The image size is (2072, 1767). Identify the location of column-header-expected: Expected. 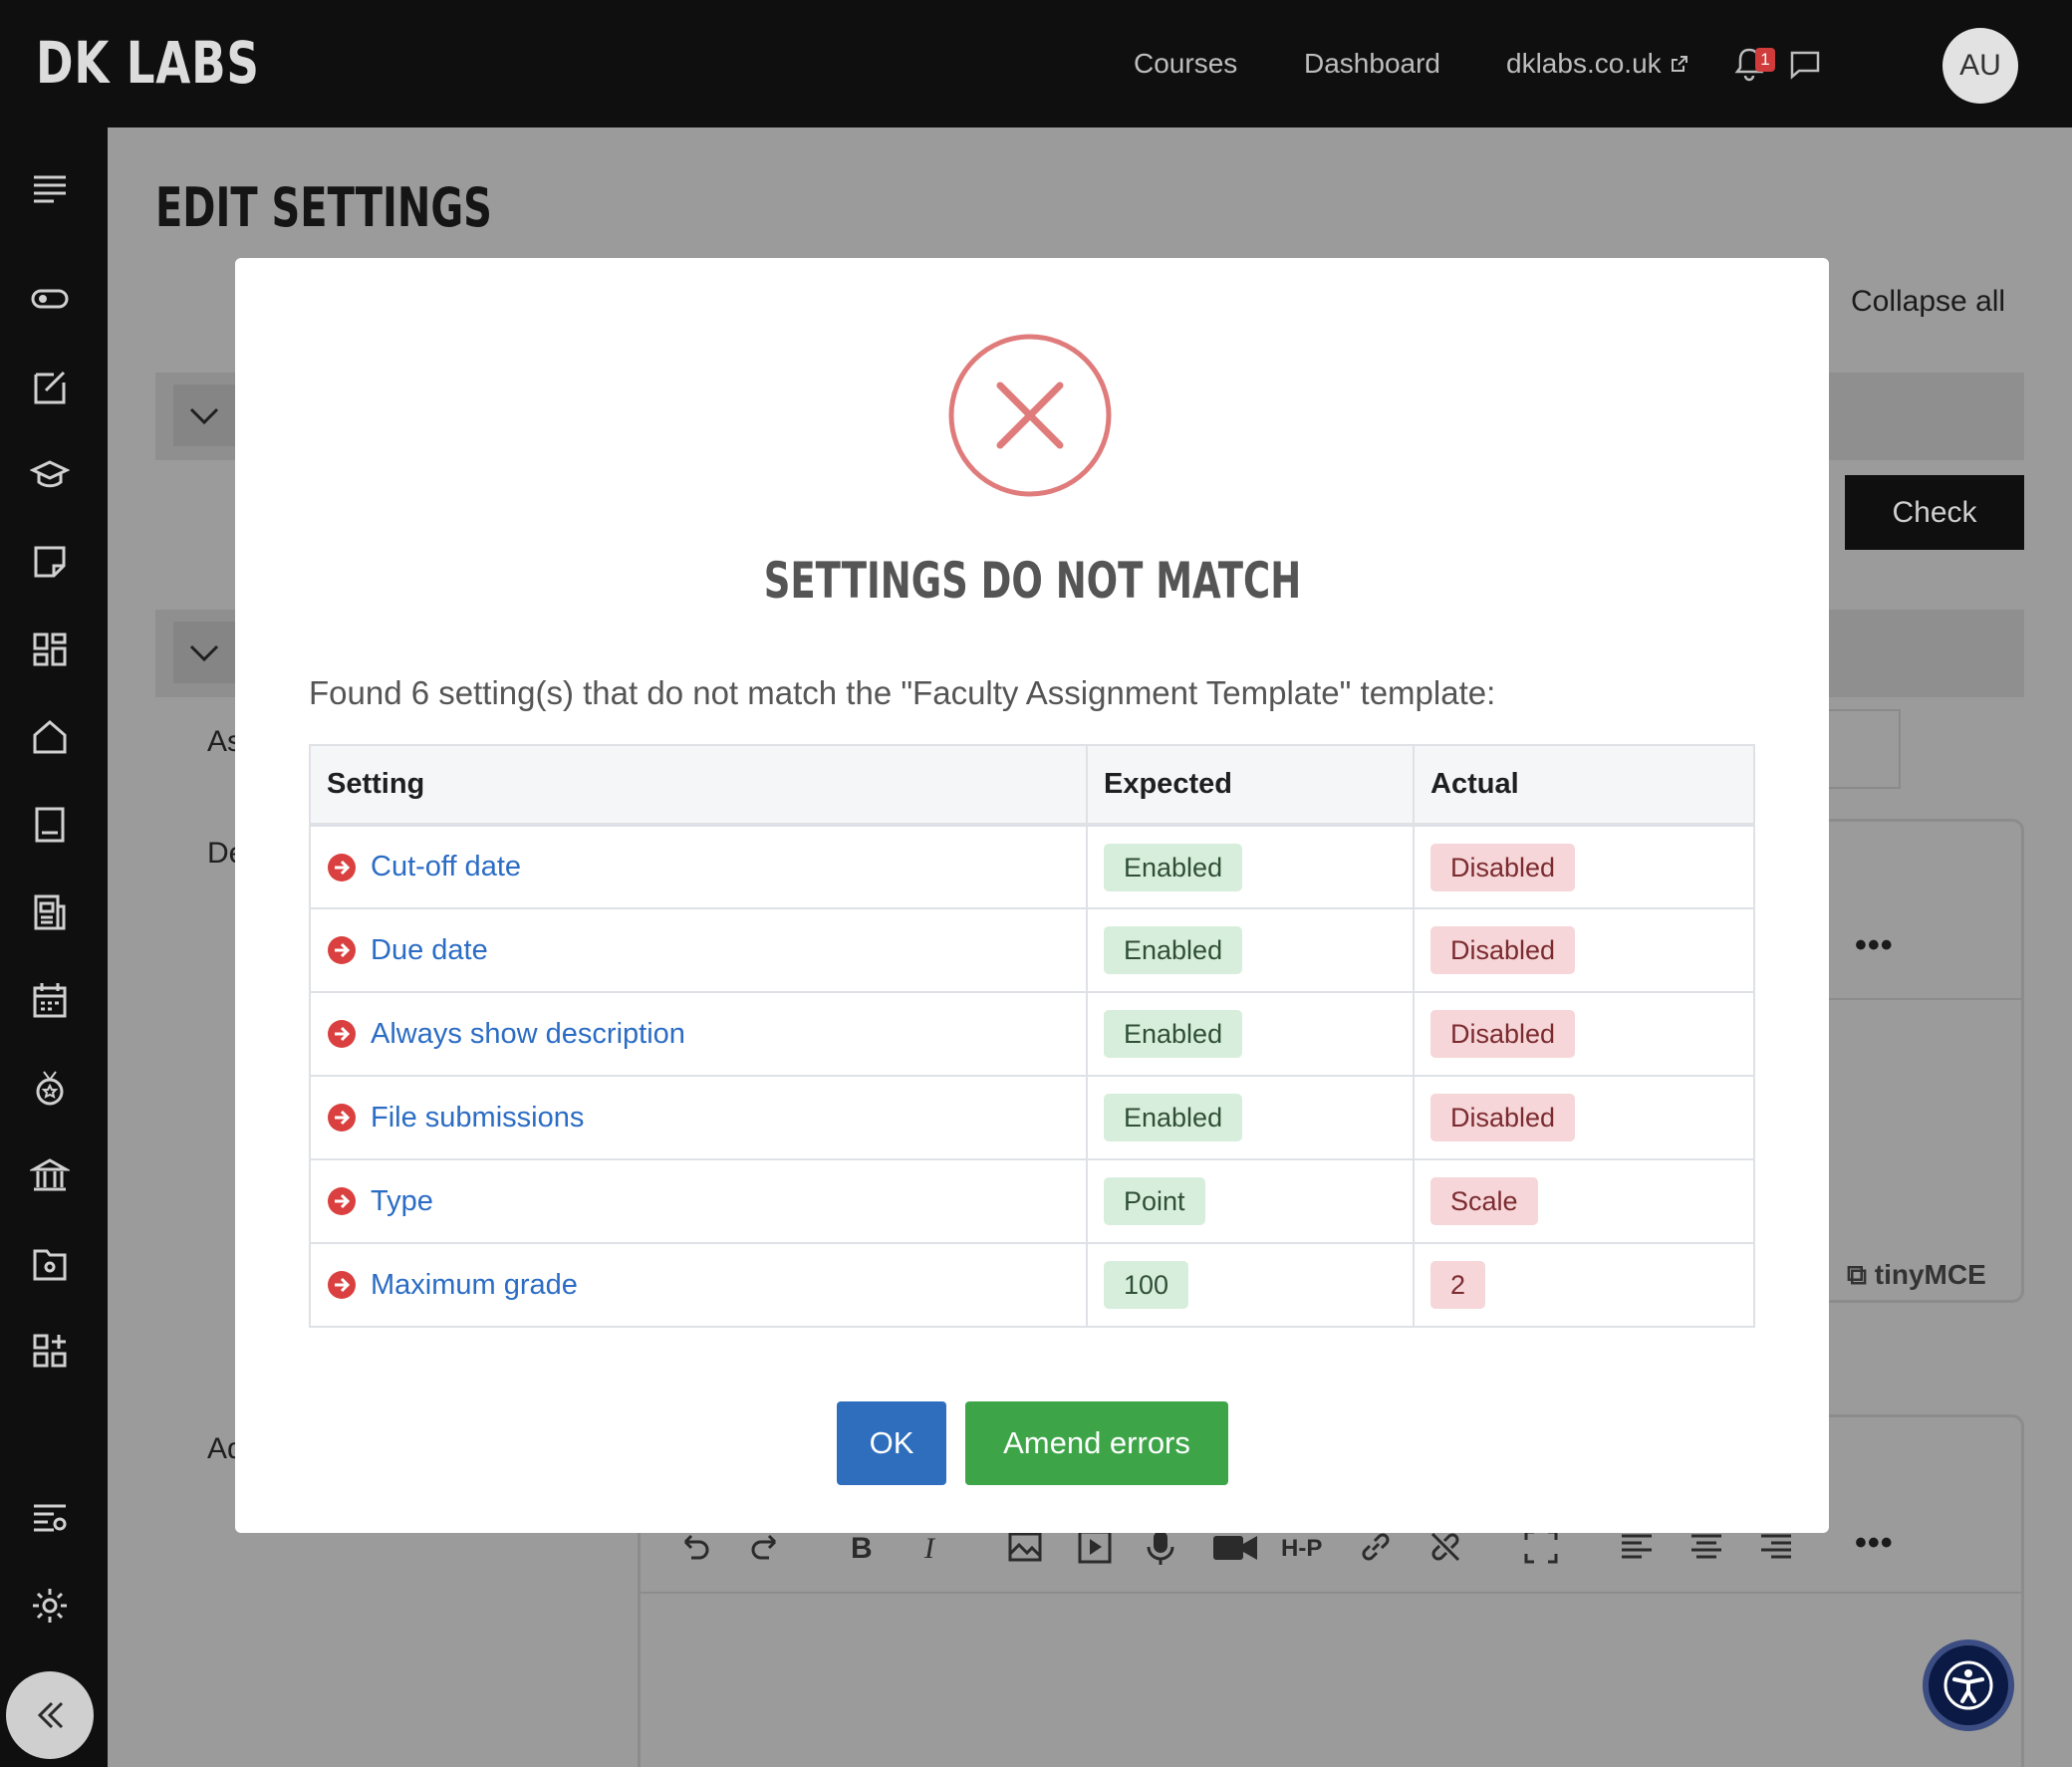
(1250, 785).